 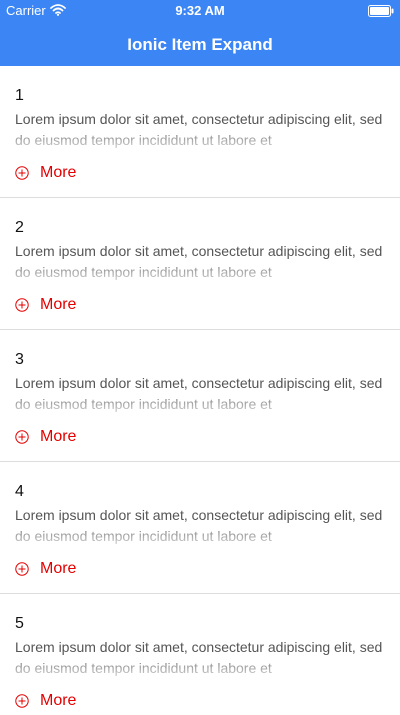 I want to click on status-bar: Carrier 9:32 AM, so click(x=200, y=11).